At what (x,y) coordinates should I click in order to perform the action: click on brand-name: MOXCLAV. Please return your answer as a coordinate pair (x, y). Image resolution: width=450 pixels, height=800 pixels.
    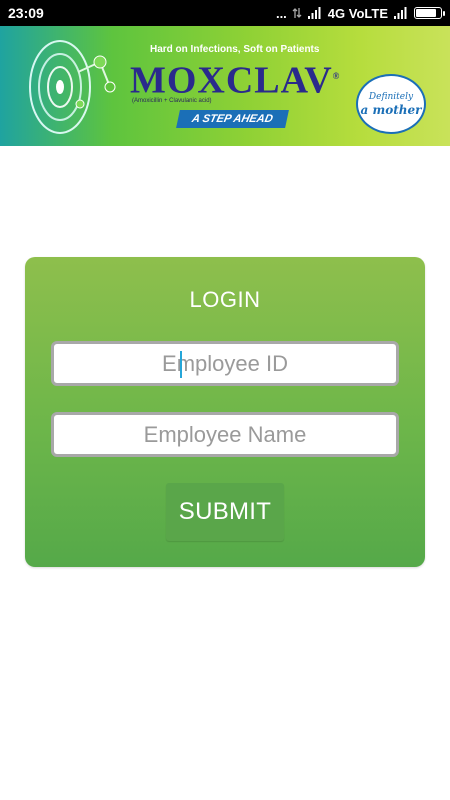
    Looking at the image, I should click on (231, 80).